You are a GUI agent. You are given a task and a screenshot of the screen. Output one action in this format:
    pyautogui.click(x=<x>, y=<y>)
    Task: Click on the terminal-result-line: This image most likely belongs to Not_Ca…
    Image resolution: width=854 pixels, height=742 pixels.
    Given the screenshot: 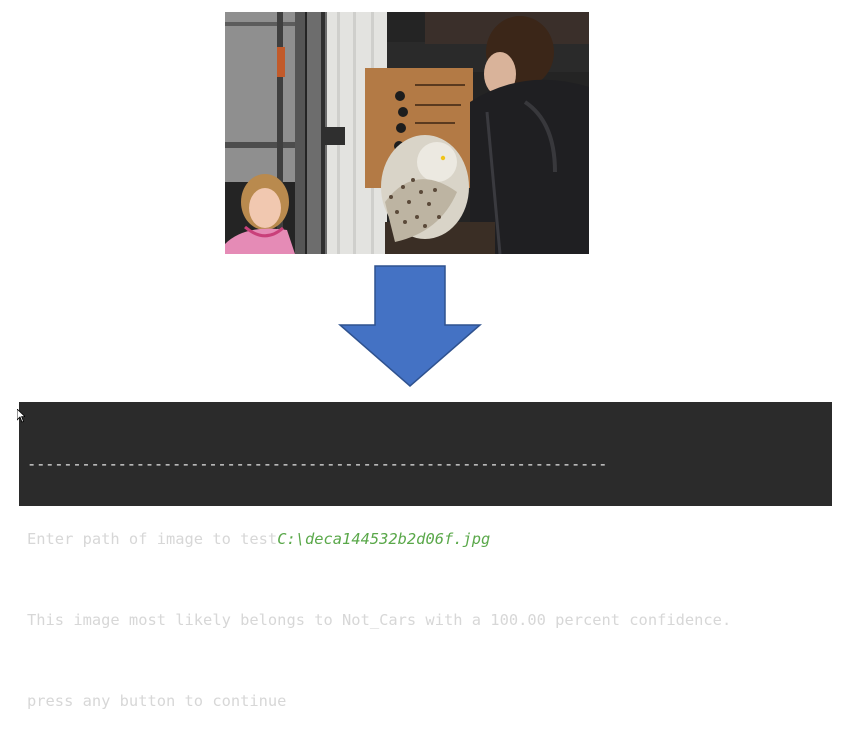 What is the action you would take?
    pyautogui.click(x=379, y=620)
    